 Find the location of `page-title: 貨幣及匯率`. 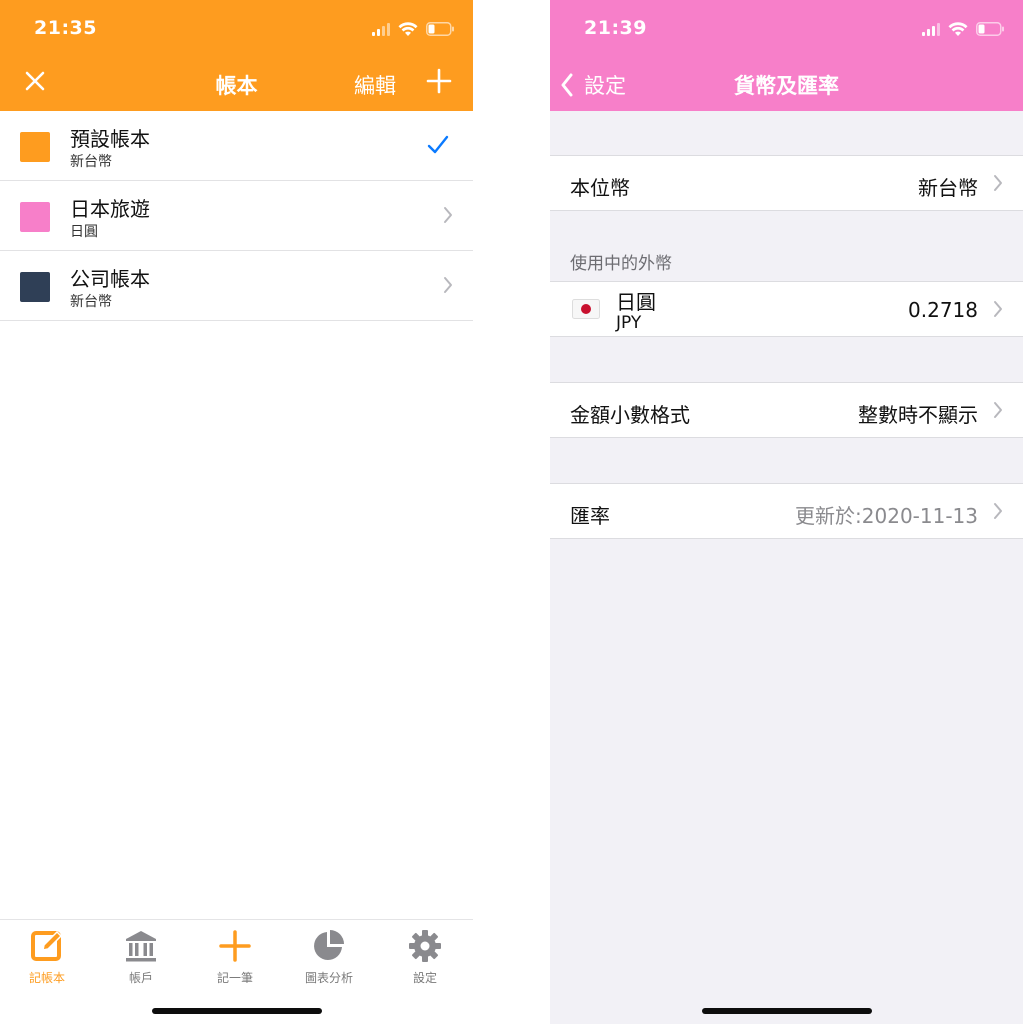

page-title: 貨幣及匯率 is located at coordinates (786, 86).